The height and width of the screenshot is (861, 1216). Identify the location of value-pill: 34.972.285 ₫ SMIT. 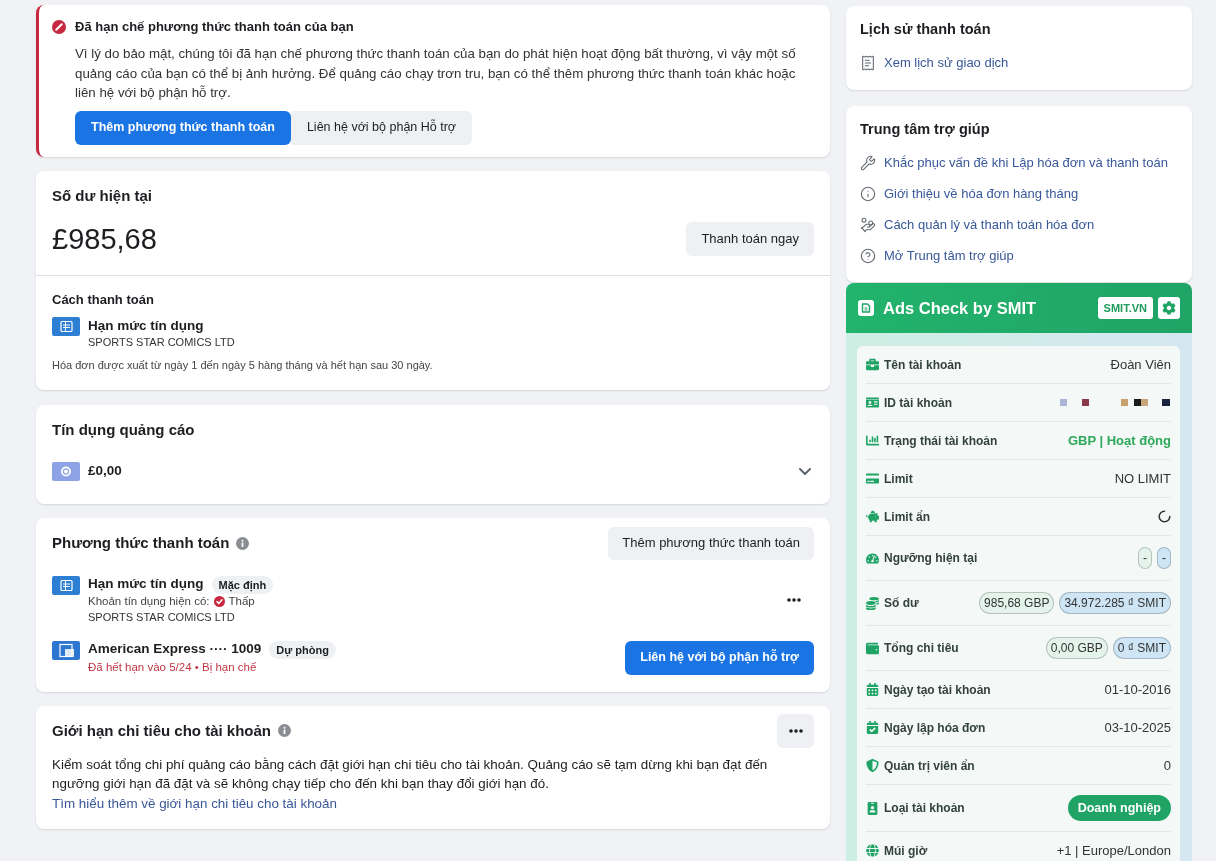
(1115, 603).